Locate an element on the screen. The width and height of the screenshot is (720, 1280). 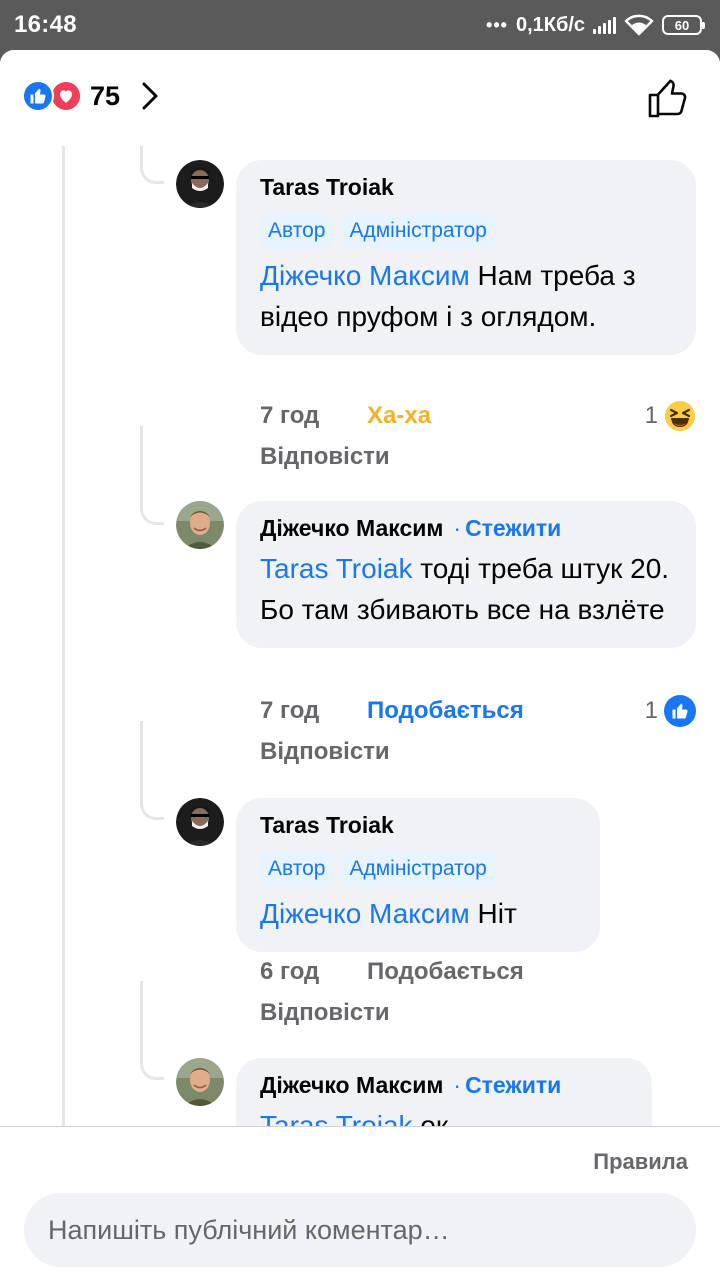
comment-composer: Правила is located at coordinates (360, 1203).